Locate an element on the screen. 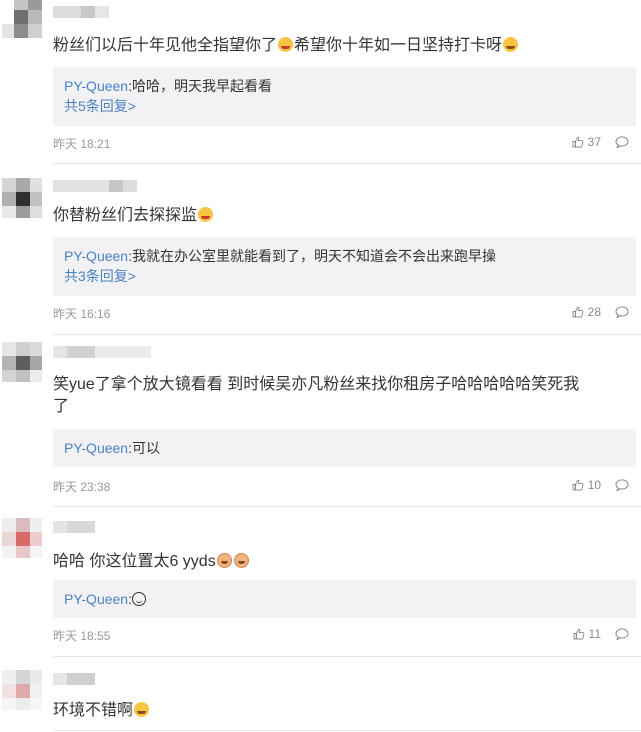 This screenshot has height=732, width=641. reply-box: PY-Queen: is located at coordinates (344, 599).